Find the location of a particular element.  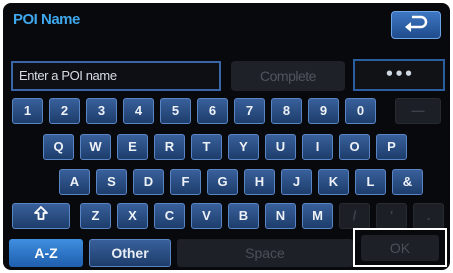

back-button is located at coordinates (416, 25).